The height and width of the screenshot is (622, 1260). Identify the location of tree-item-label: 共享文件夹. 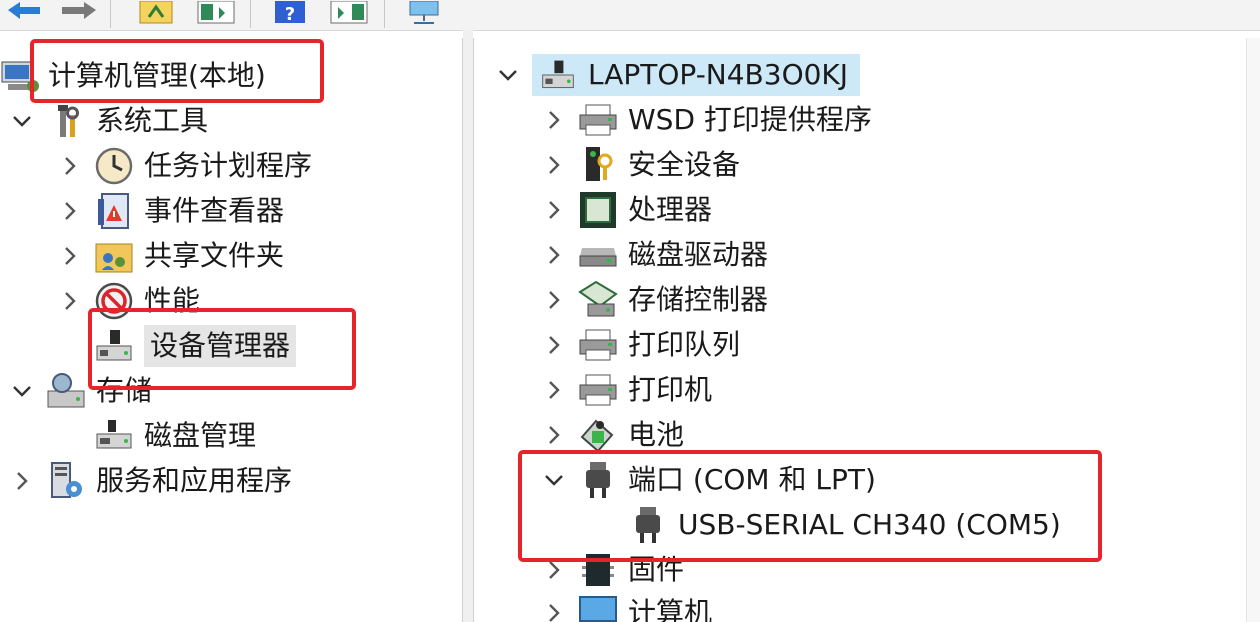
(214, 255).